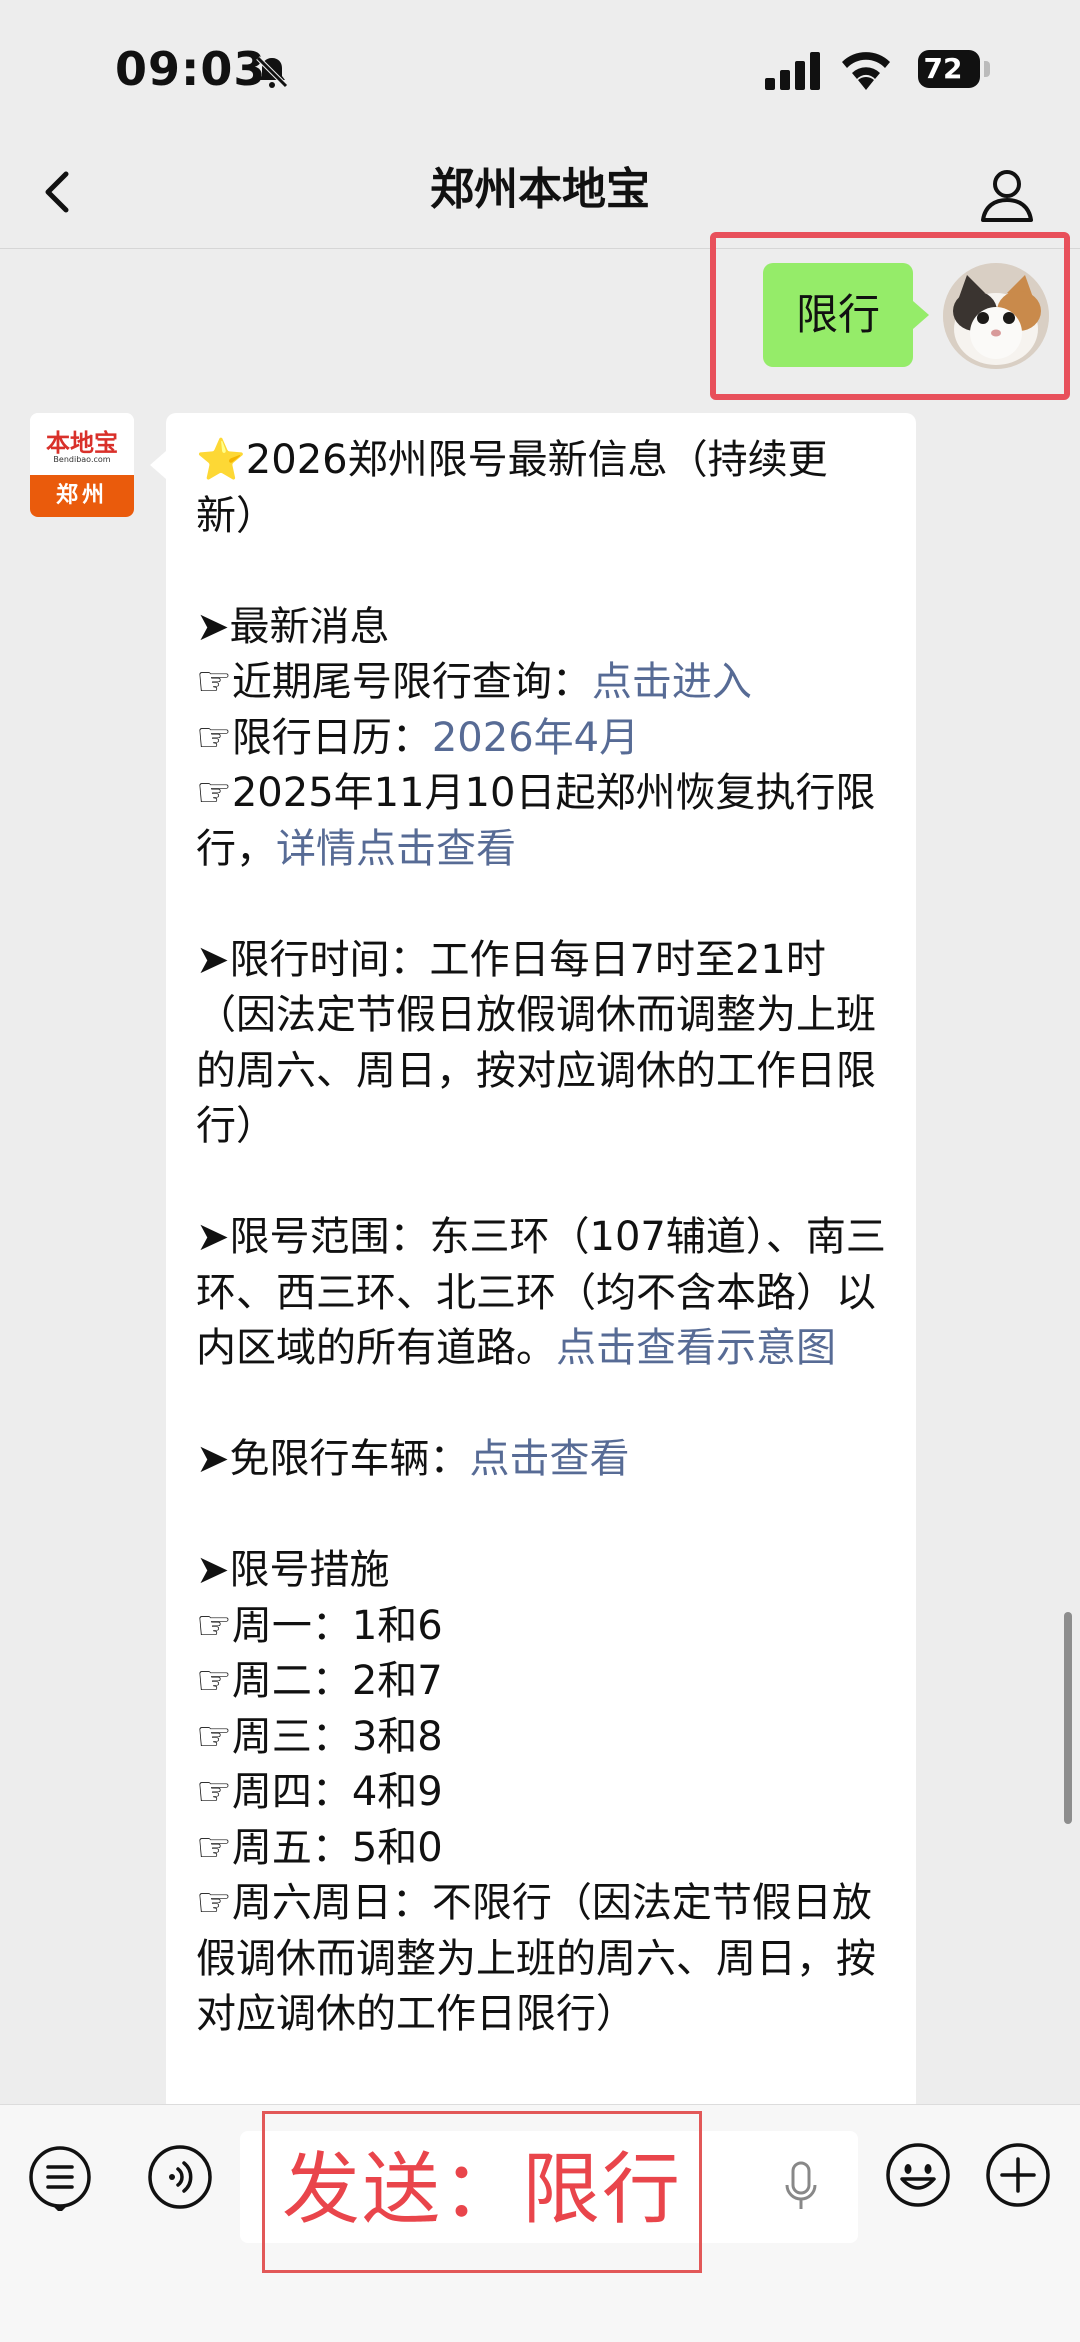 The width and height of the screenshot is (1080, 2342). What do you see at coordinates (319, 1847) in the screenshot?
I see `message-line-text: ☞周五：5和0` at bounding box center [319, 1847].